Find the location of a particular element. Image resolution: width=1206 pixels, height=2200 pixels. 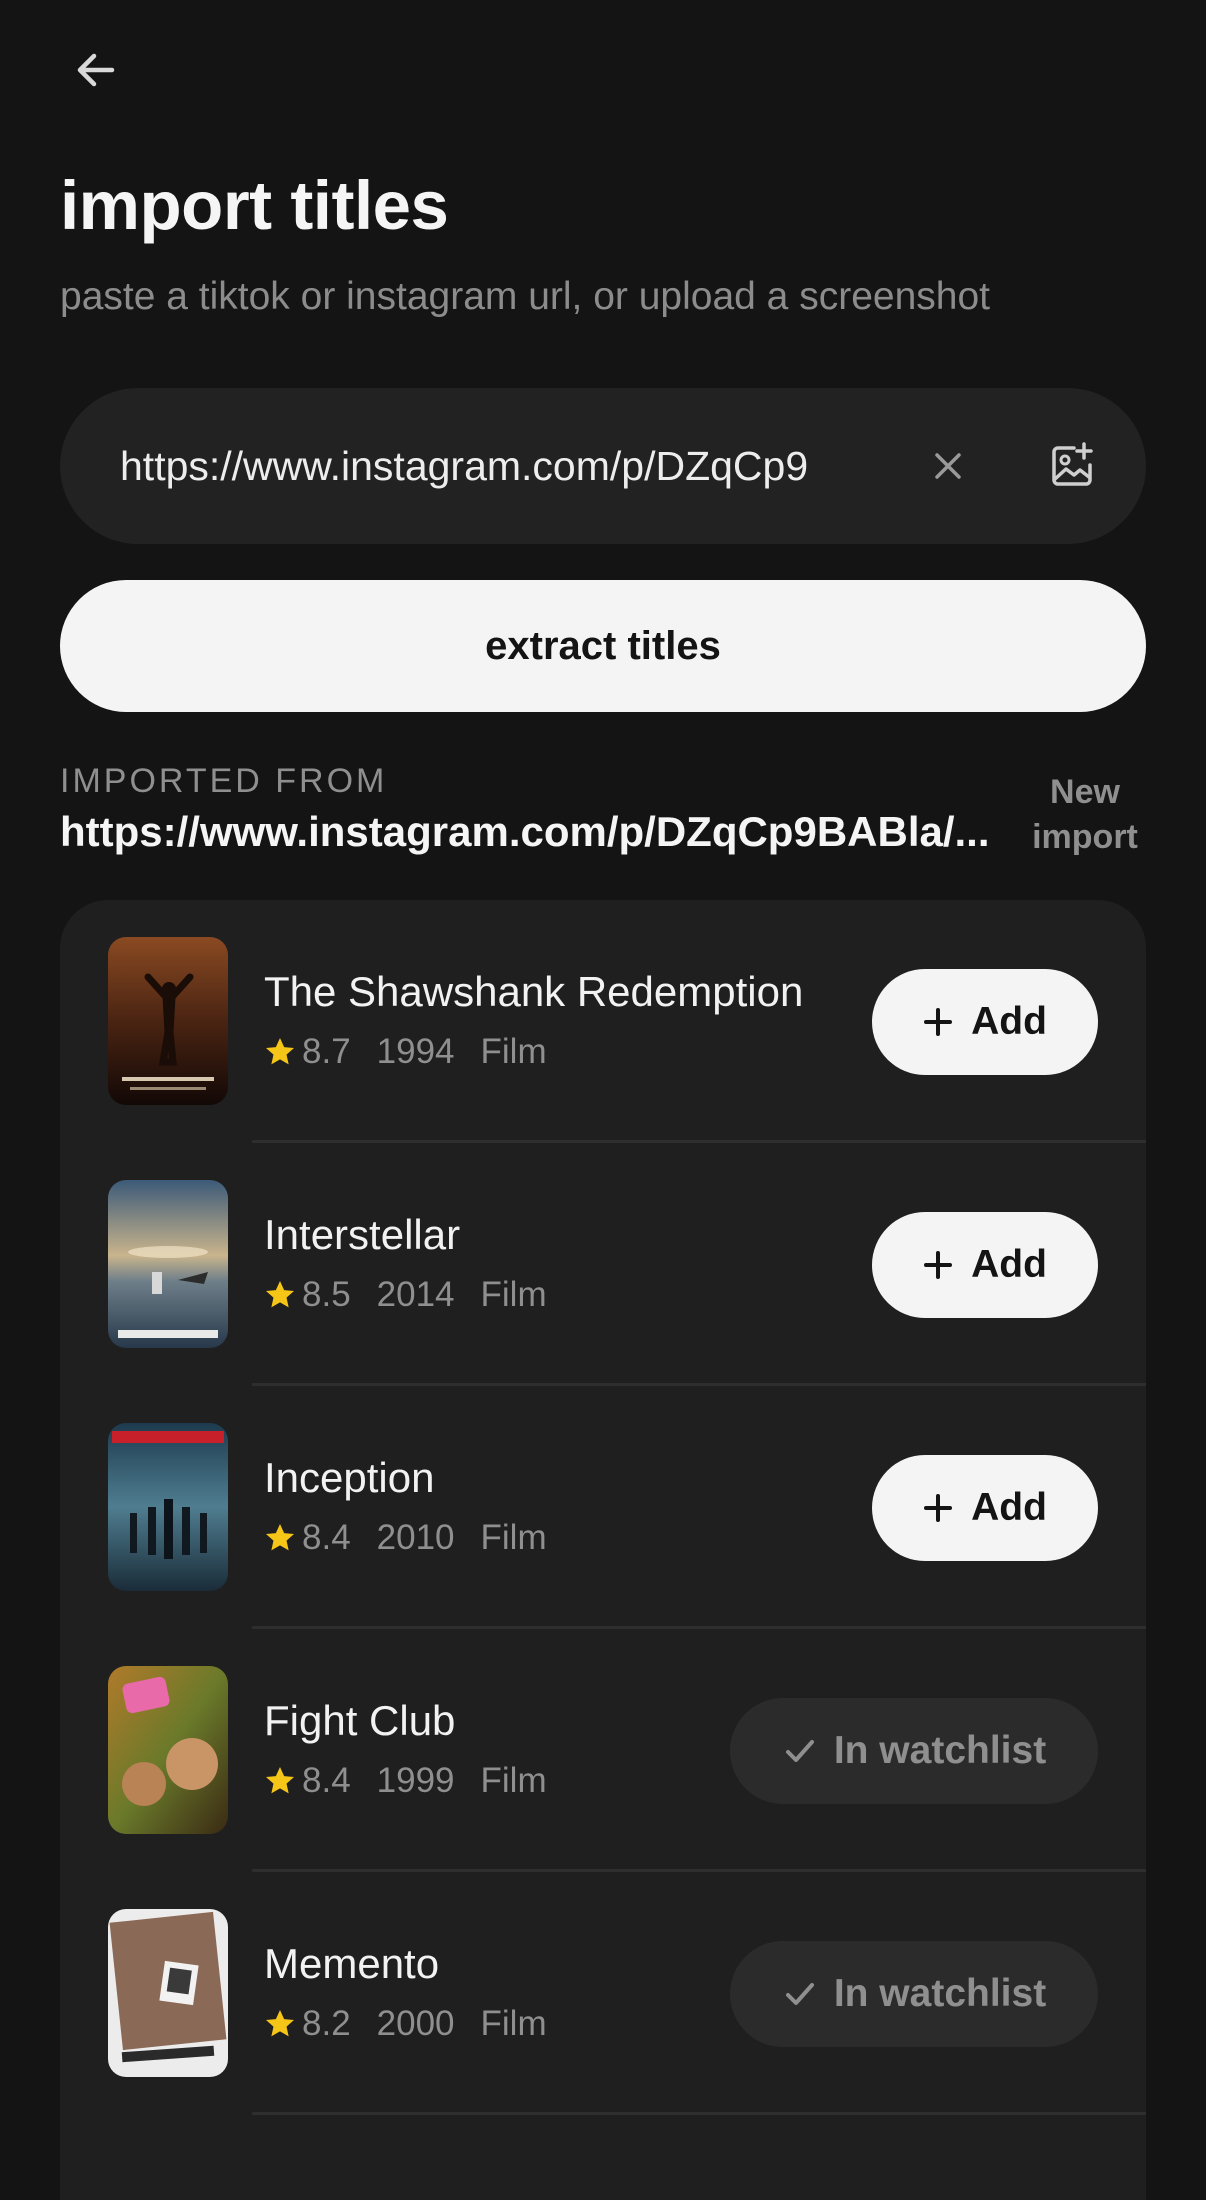

upload-screenshot-button is located at coordinates (1072, 466).